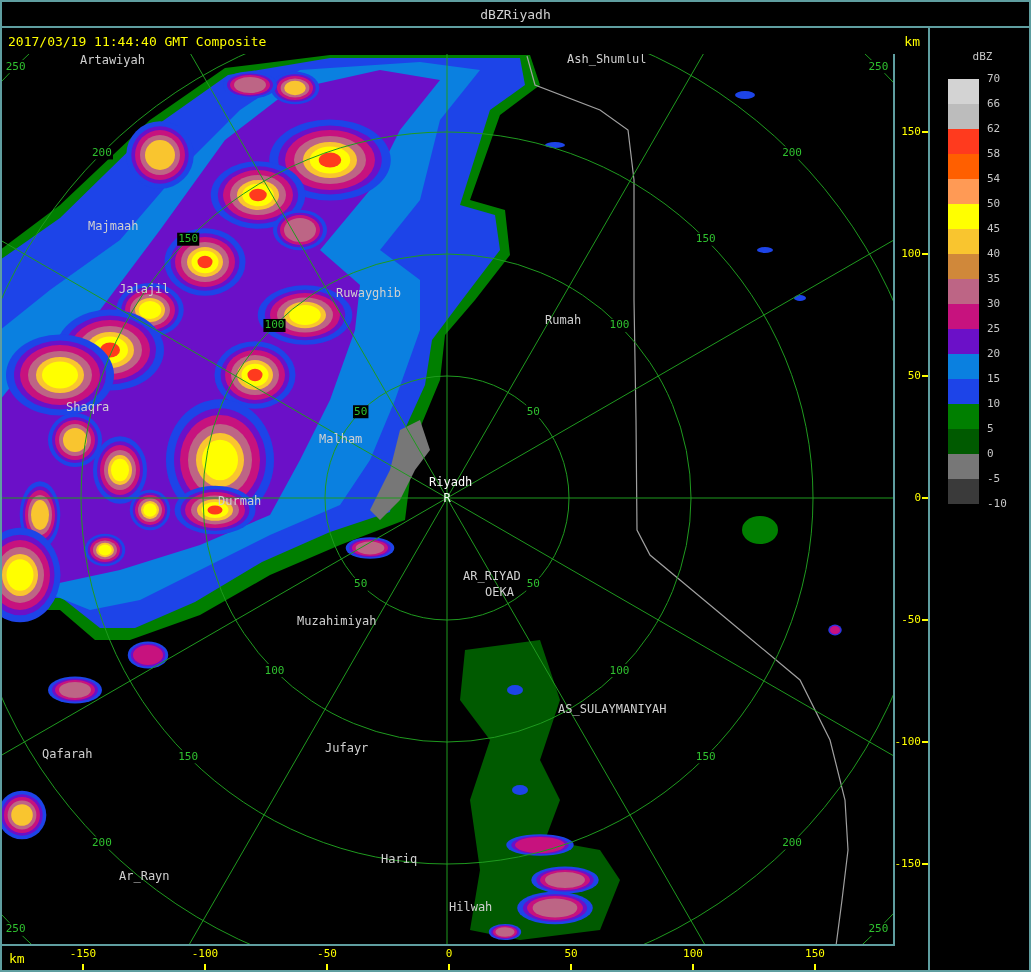  I want to click on legend-label: 25, so click(994, 329).